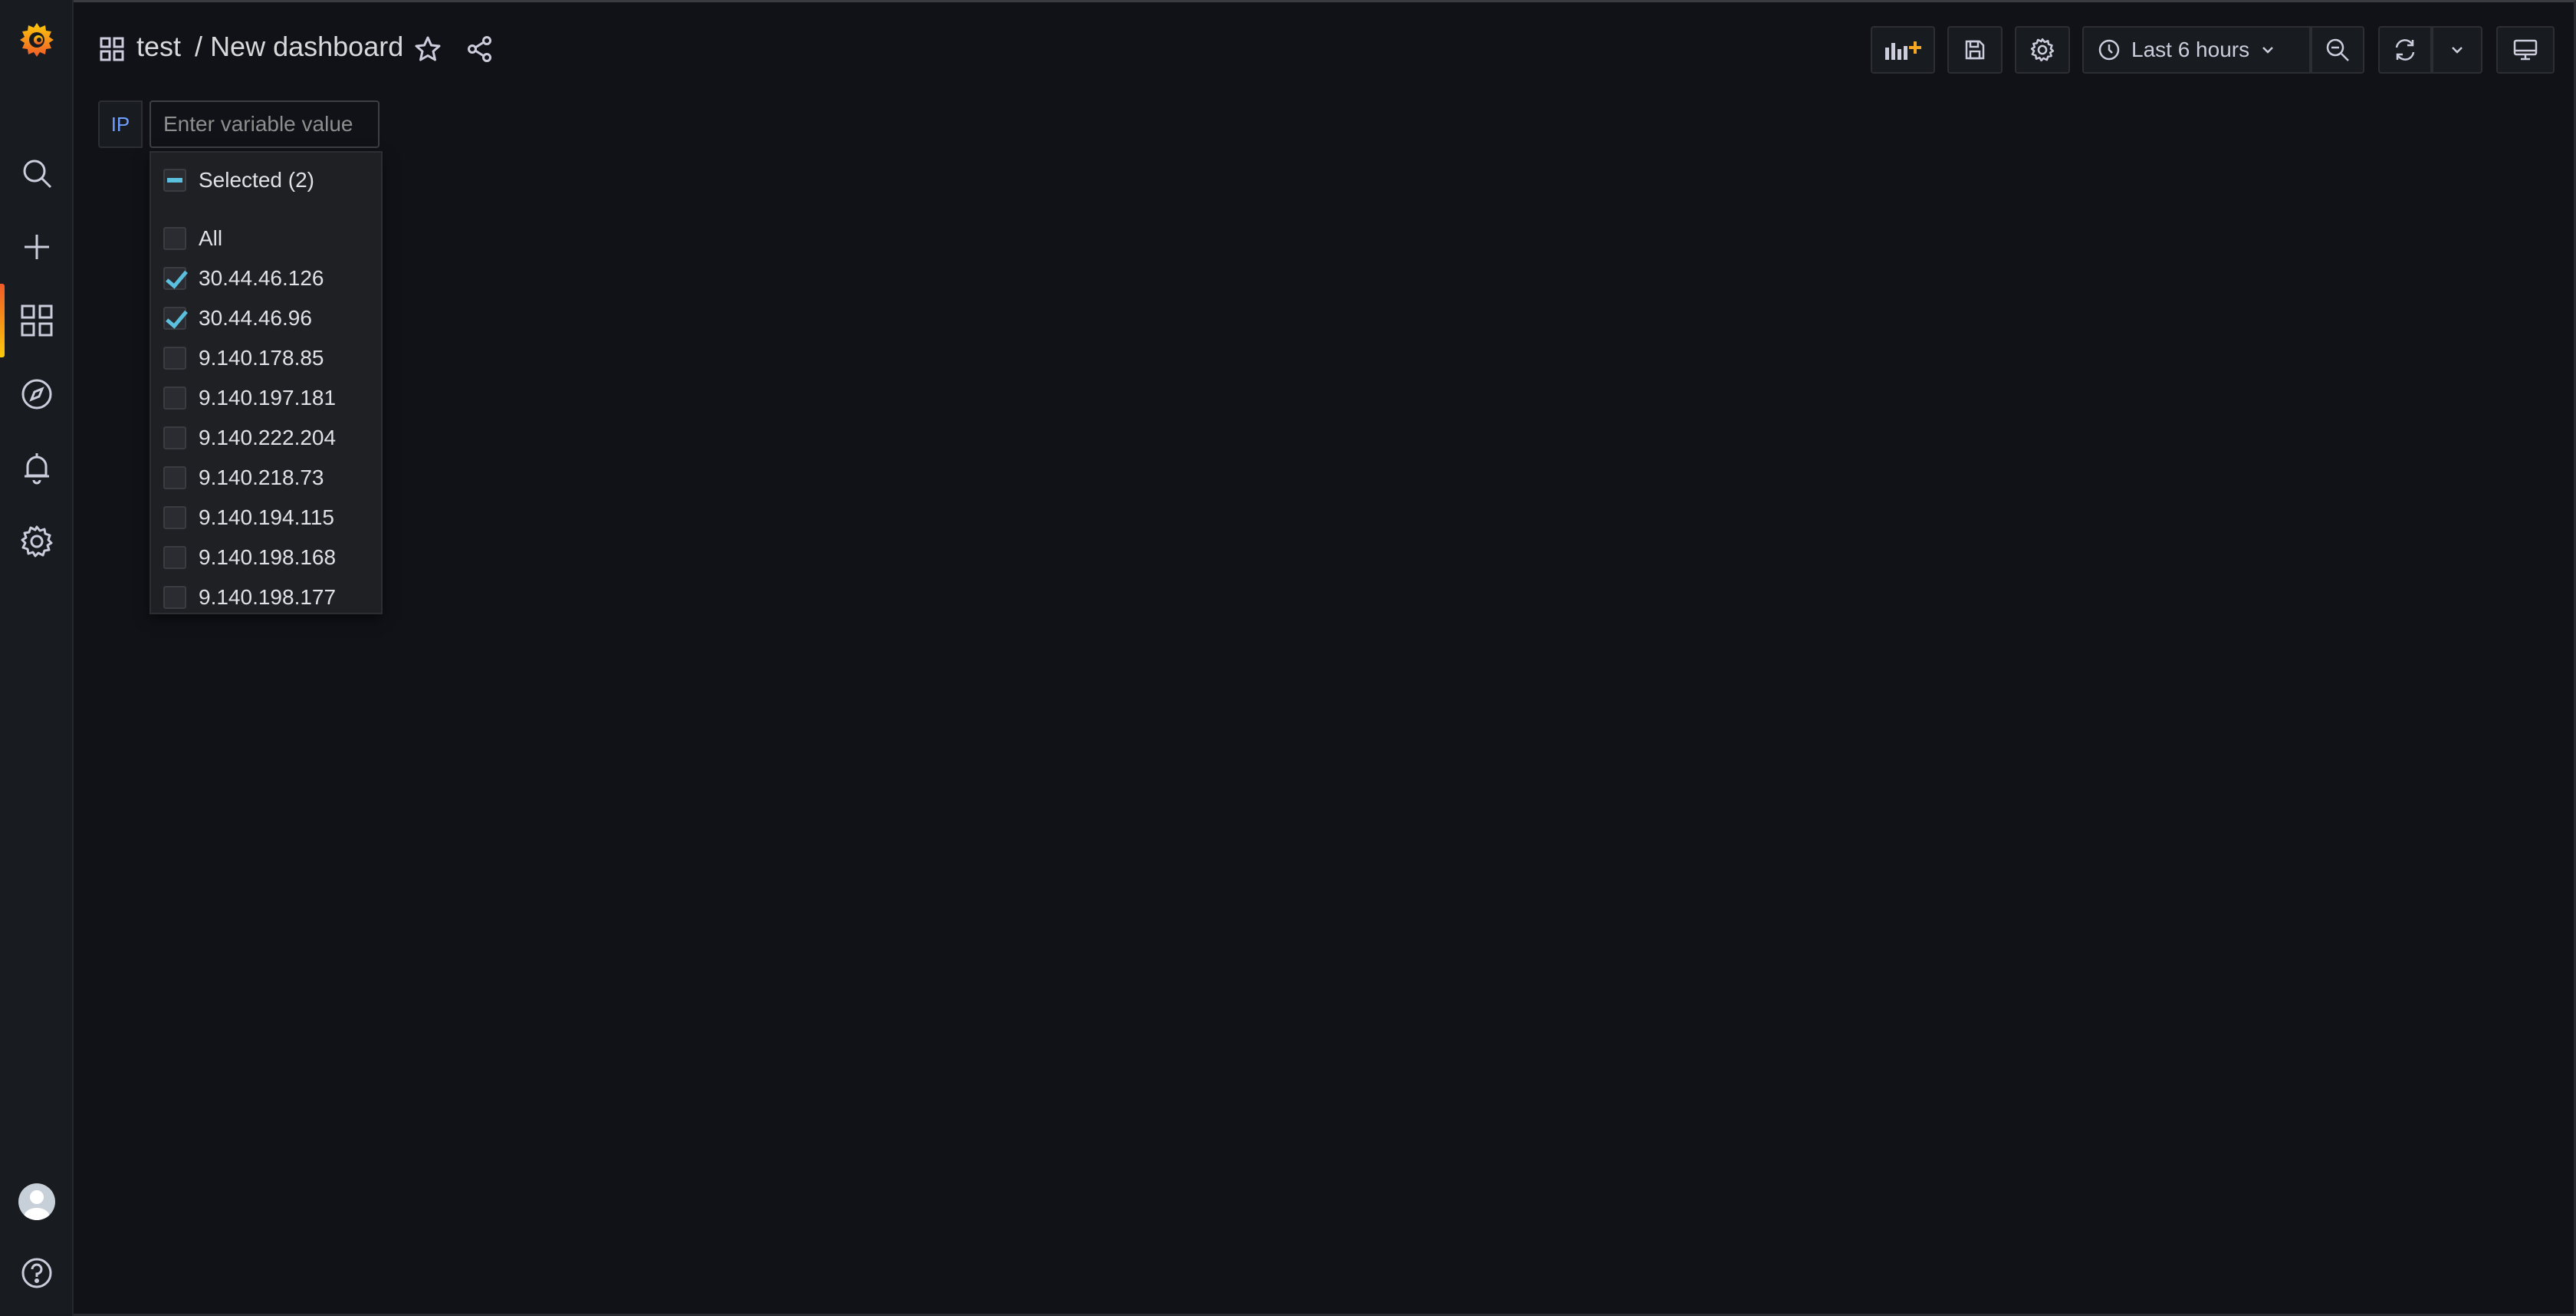 The image size is (2576, 1316). What do you see at coordinates (266, 238) in the screenshot?
I see `variable-option: All` at bounding box center [266, 238].